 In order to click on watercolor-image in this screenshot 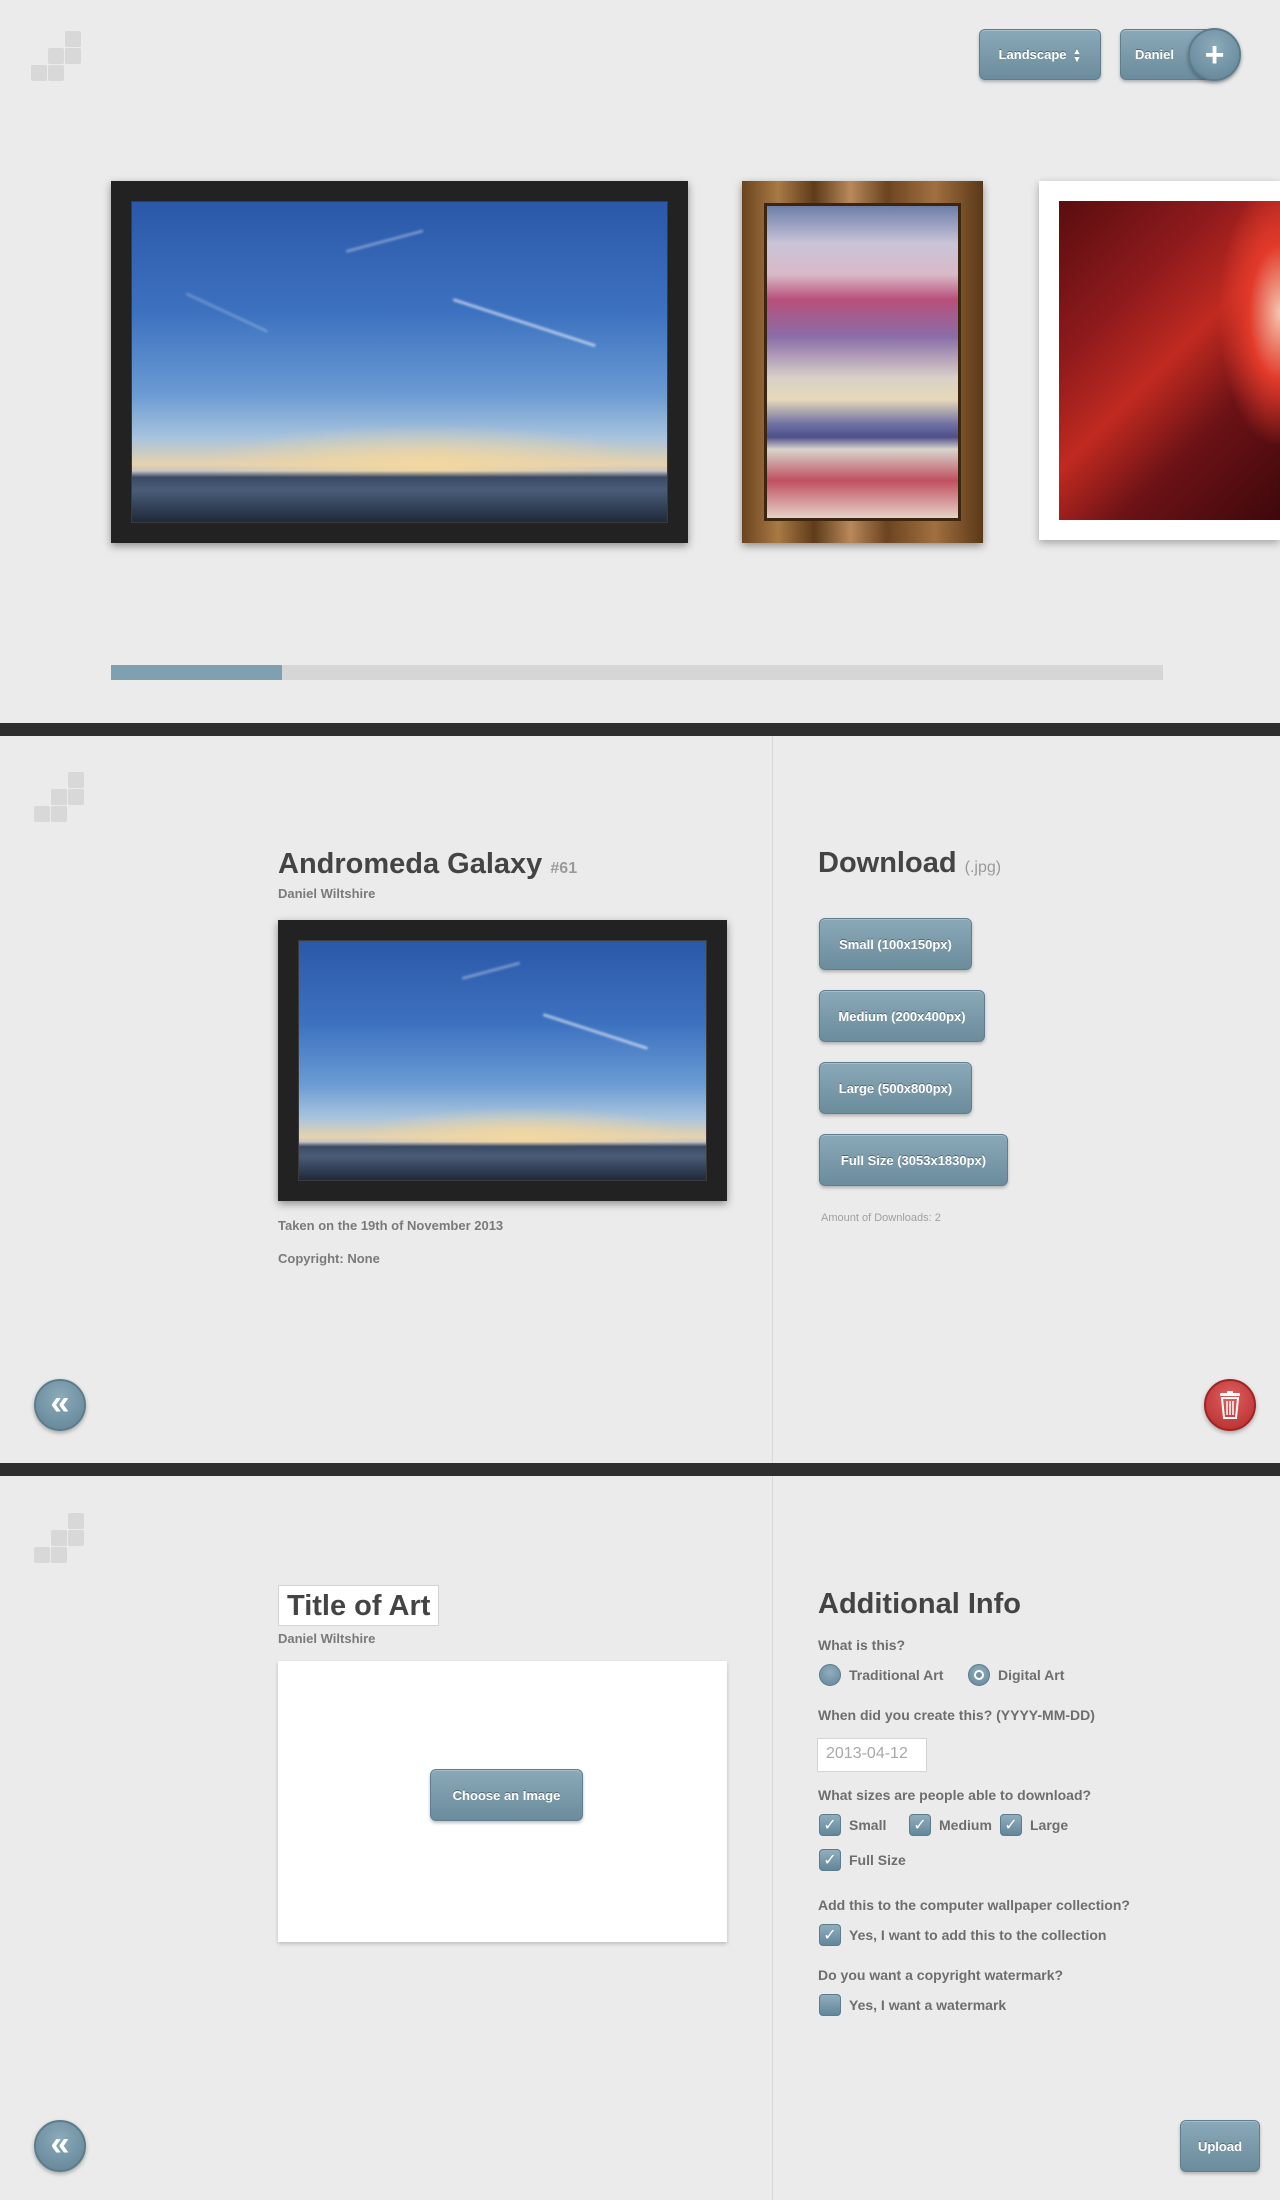, I will do `click(862, 362)`.